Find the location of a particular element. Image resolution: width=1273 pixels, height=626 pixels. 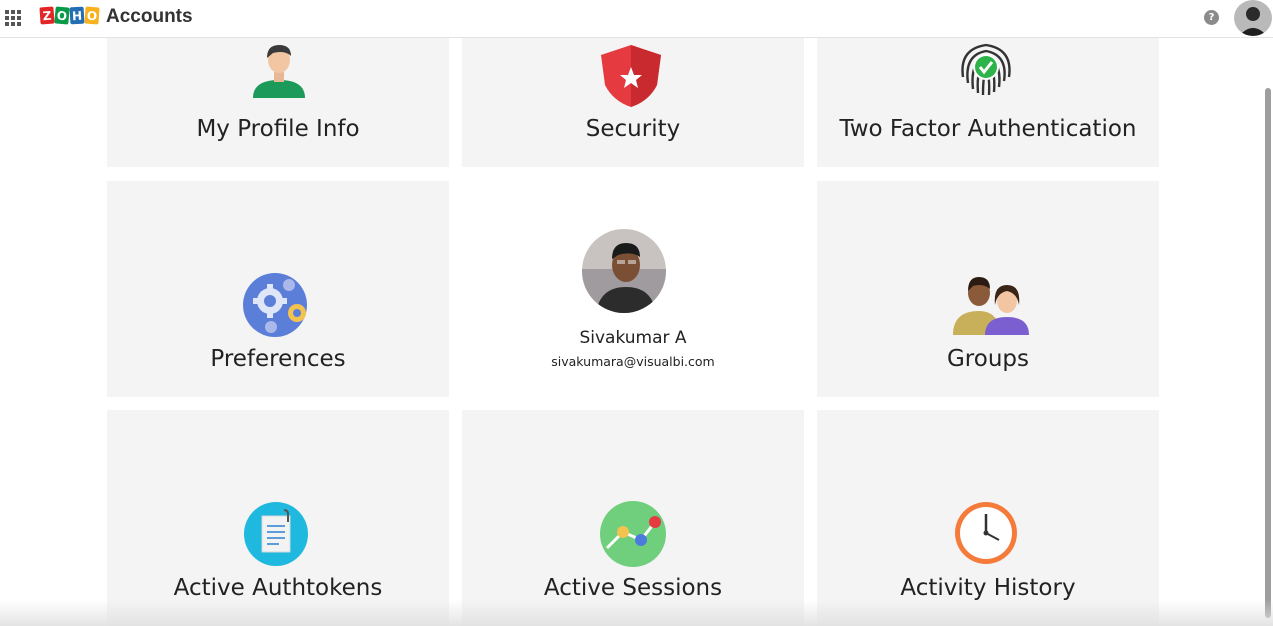

logo-letter: Z is located at coordinates (47, 15).